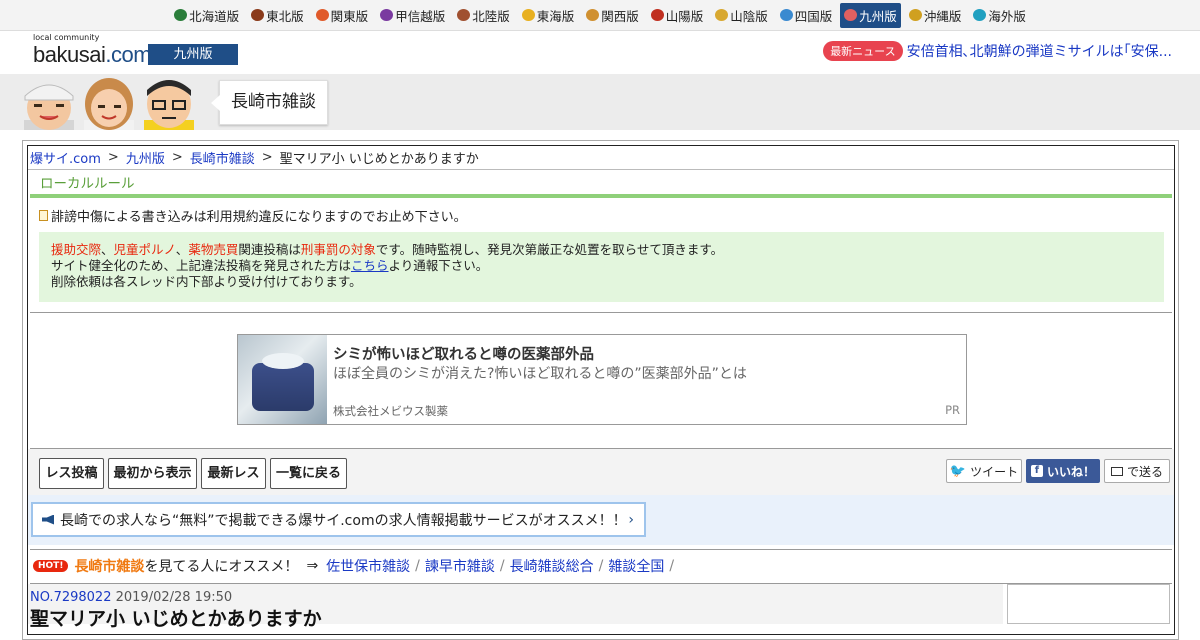  I want to click on warning-term: 児童ポルノ, so click(144, 249).